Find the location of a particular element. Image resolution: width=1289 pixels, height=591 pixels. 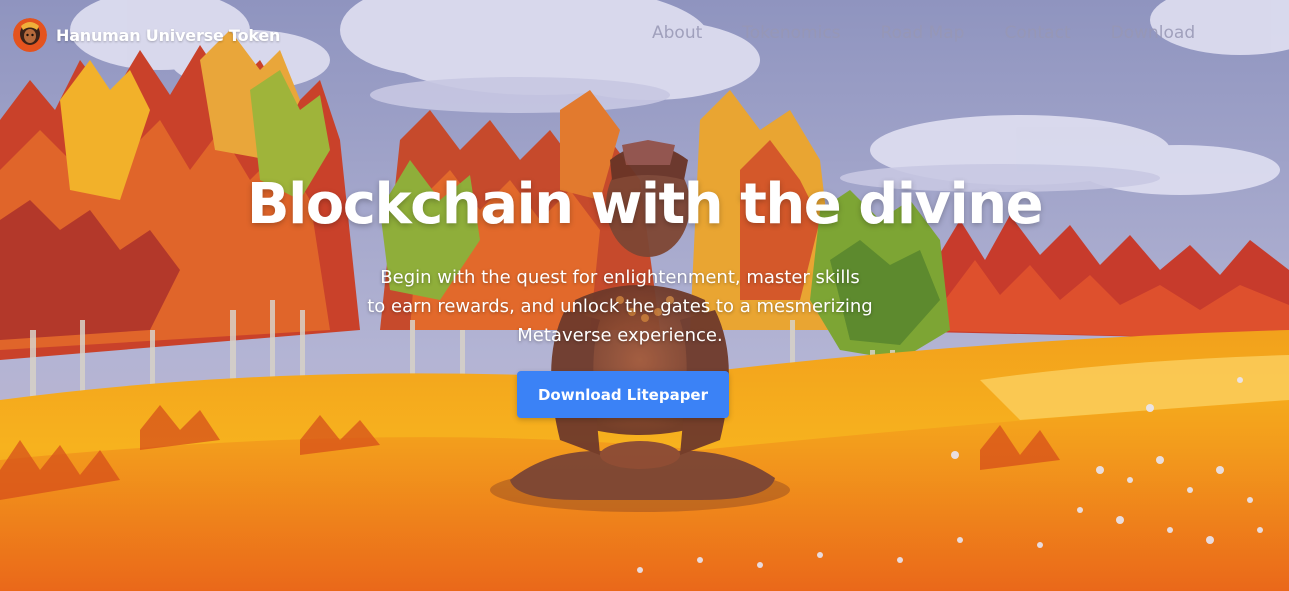

brand-home-link: Hanuman Universe Token is located at coordinates (146, 35).